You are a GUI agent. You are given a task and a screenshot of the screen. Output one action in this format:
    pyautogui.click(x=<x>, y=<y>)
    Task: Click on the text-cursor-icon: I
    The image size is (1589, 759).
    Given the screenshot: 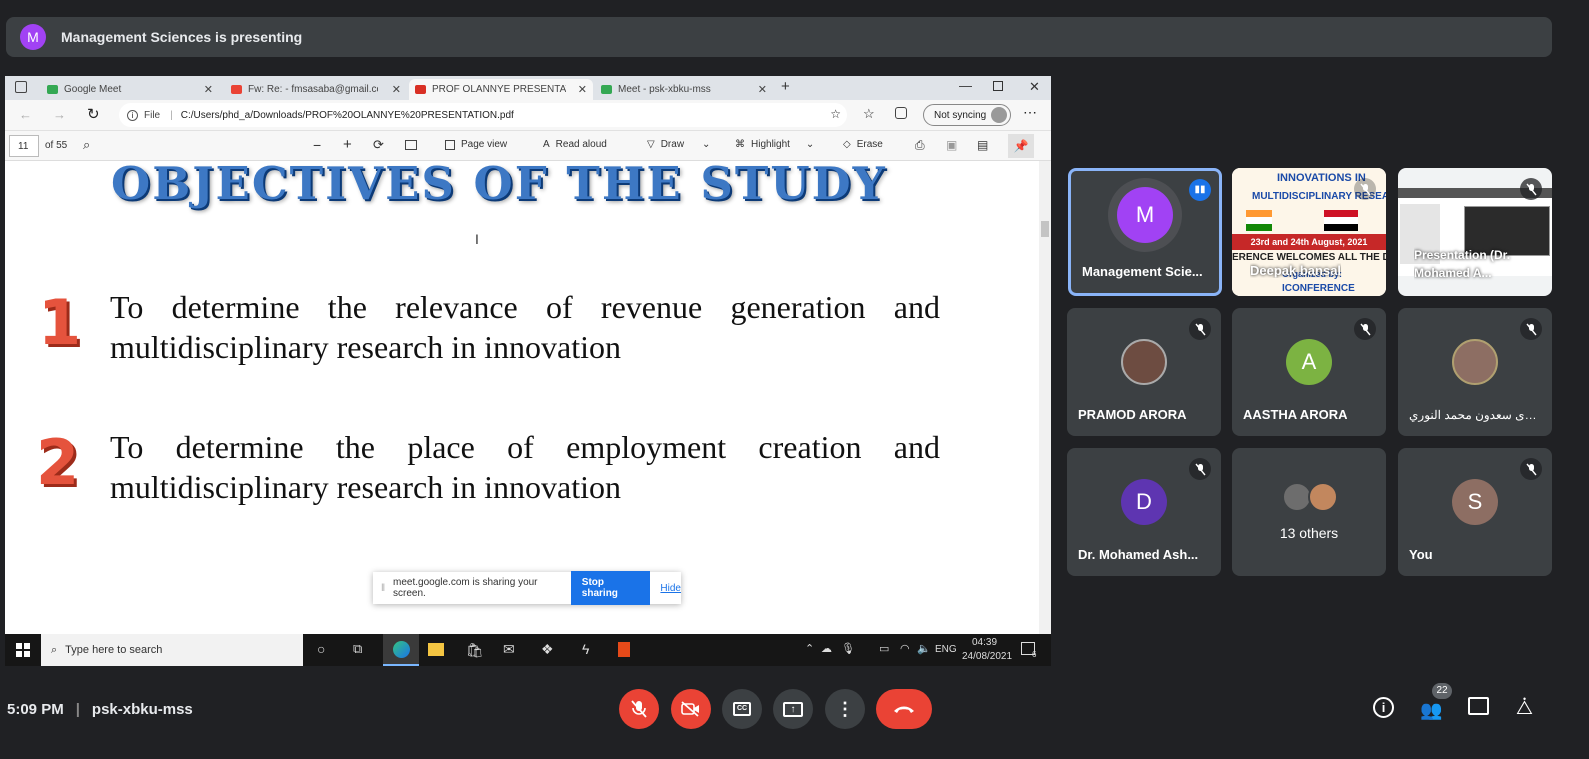 What is the action you would take?
    pyautogui.click(x=477, y=239)
    